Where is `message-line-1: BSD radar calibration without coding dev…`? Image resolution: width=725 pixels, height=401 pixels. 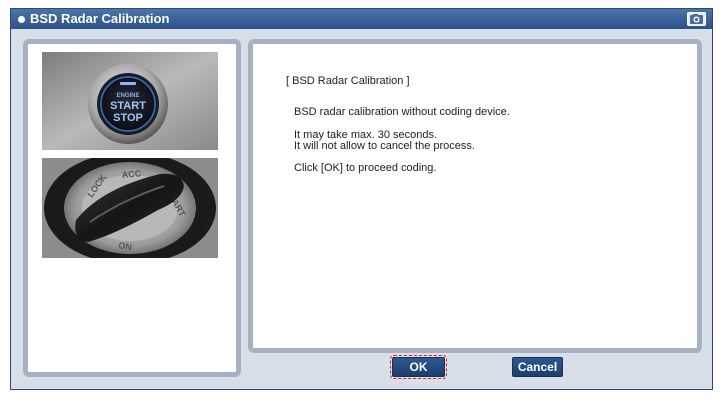 message-line-1: BSD radar calibration without coding dev… is located at coordinates (402, 112).